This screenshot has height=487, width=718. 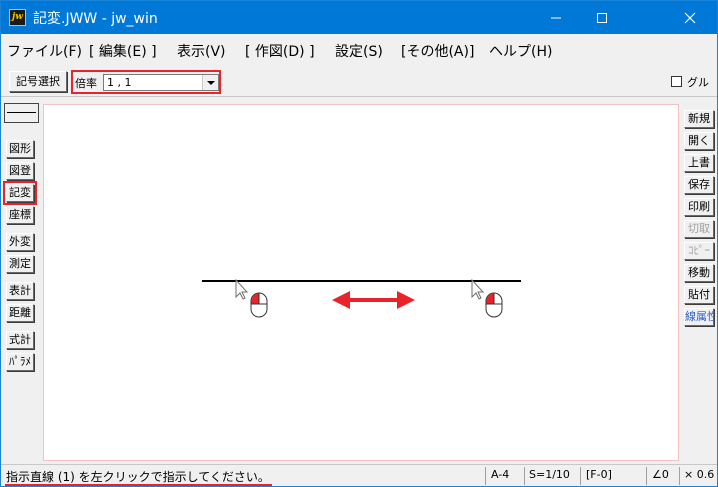 I want to click on scale-dropdown: 1 , 1, so click(x=161, y=82).